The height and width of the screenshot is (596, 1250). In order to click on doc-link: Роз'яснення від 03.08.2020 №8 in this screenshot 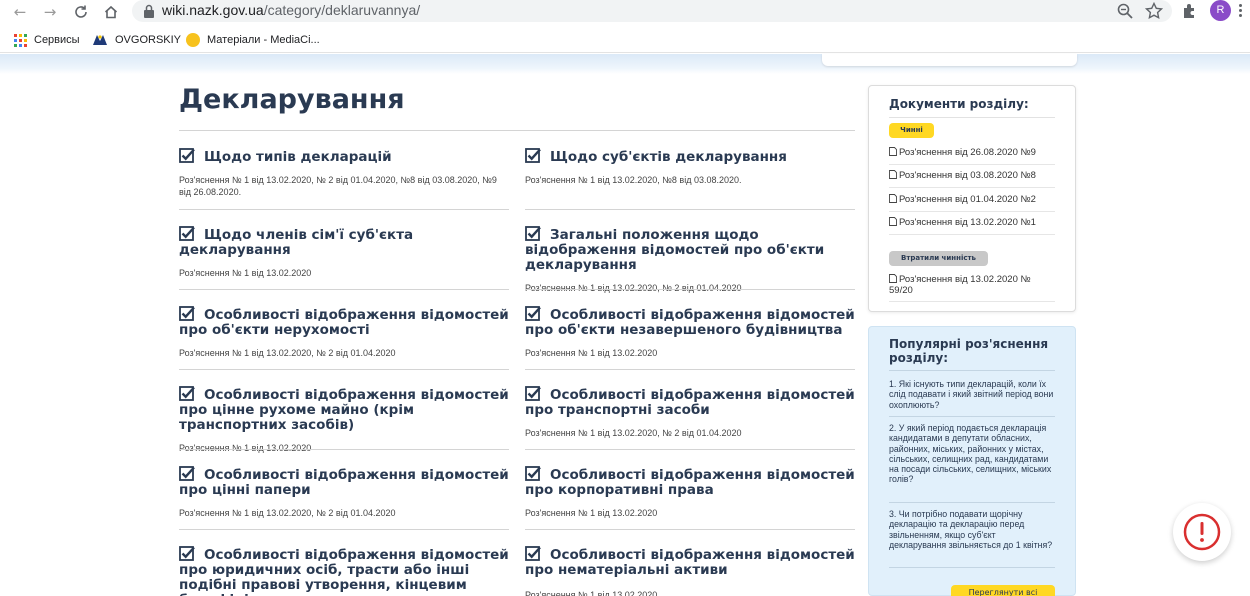, I will do `click(972, 175)`.